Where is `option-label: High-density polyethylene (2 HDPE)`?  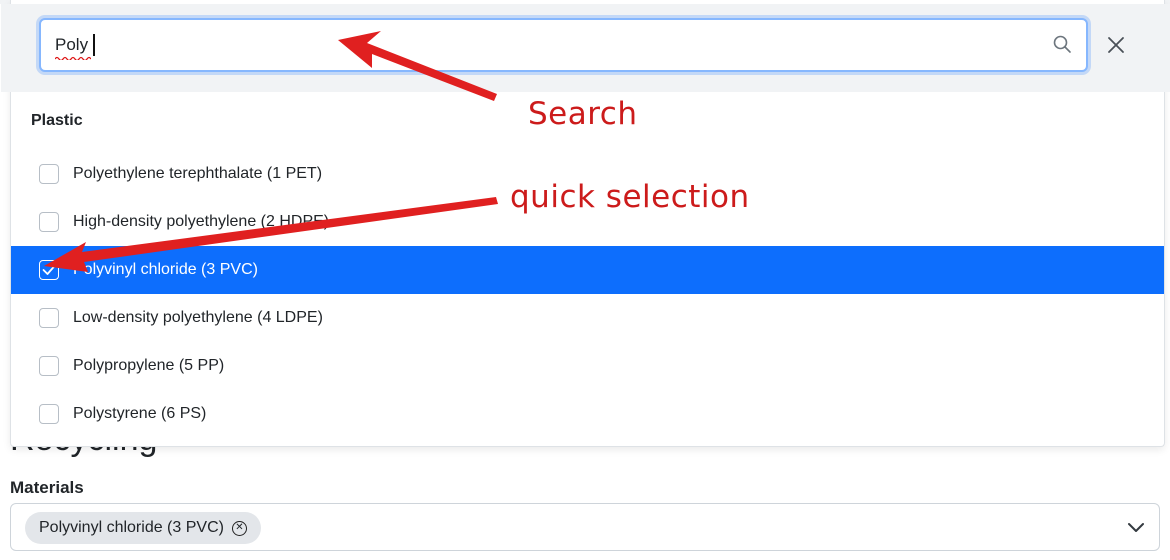 option-label: High-density polyethylene (2 HDPE) is located at coordinates (201, 221).